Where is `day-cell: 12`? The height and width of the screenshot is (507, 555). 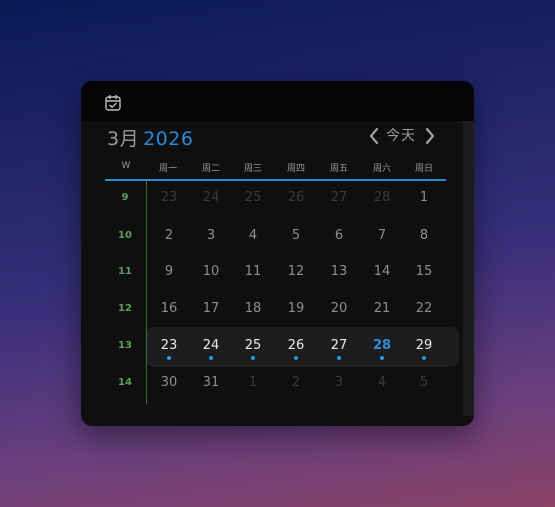 day-cell: 12 is located at coordinates (296, 271).